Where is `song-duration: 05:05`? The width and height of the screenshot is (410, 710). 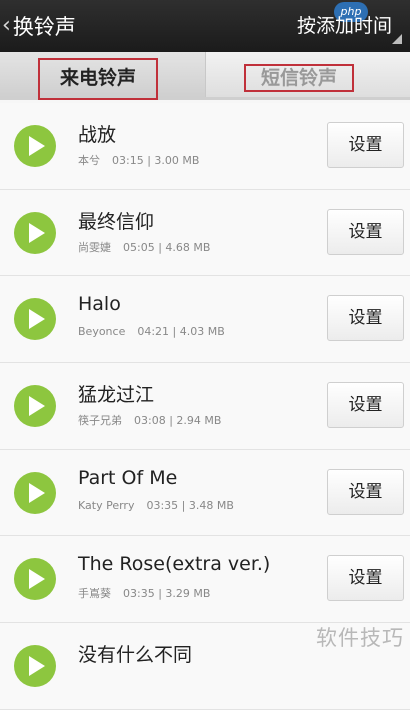 song-duration: 05:05 is located at coordinates (139, 247).